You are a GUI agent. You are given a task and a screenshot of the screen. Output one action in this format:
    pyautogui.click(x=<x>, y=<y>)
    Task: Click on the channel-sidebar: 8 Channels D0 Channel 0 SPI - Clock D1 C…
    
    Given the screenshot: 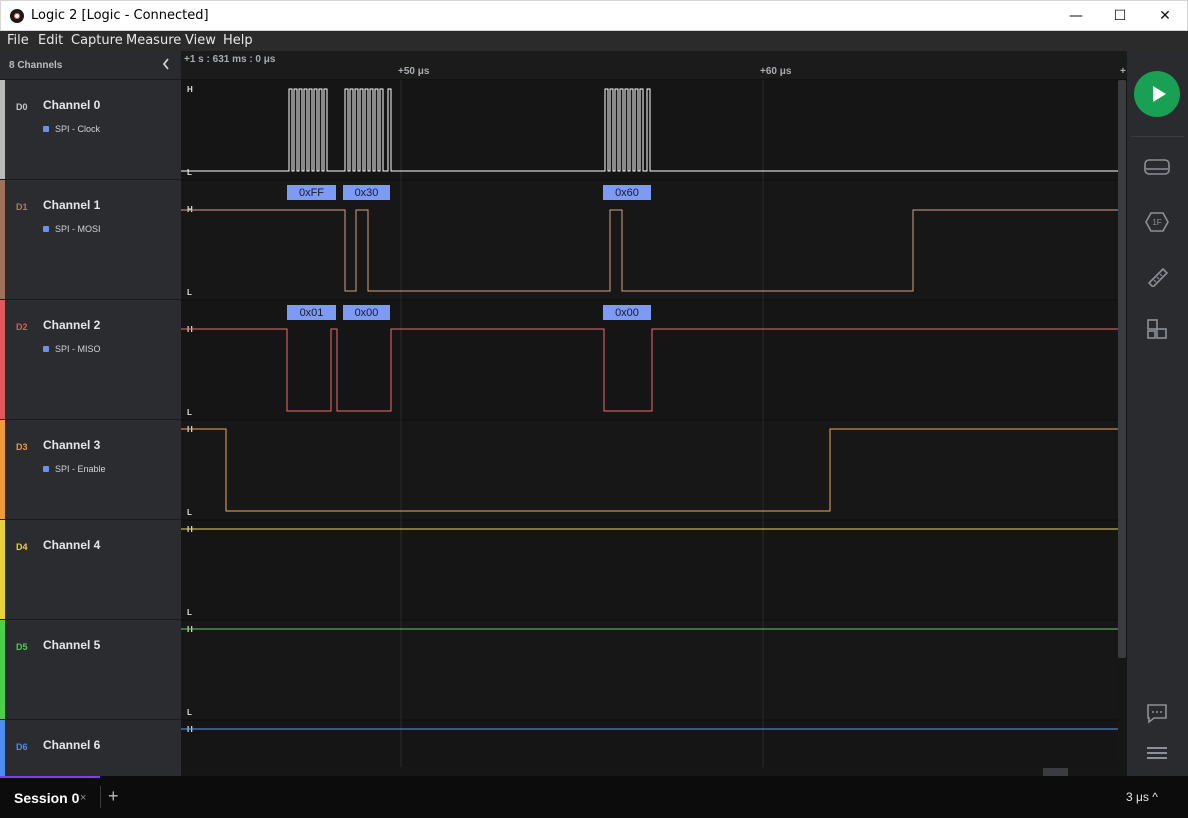 What is the action you would take?
    pyautogui.click(x=90, y=413)
    